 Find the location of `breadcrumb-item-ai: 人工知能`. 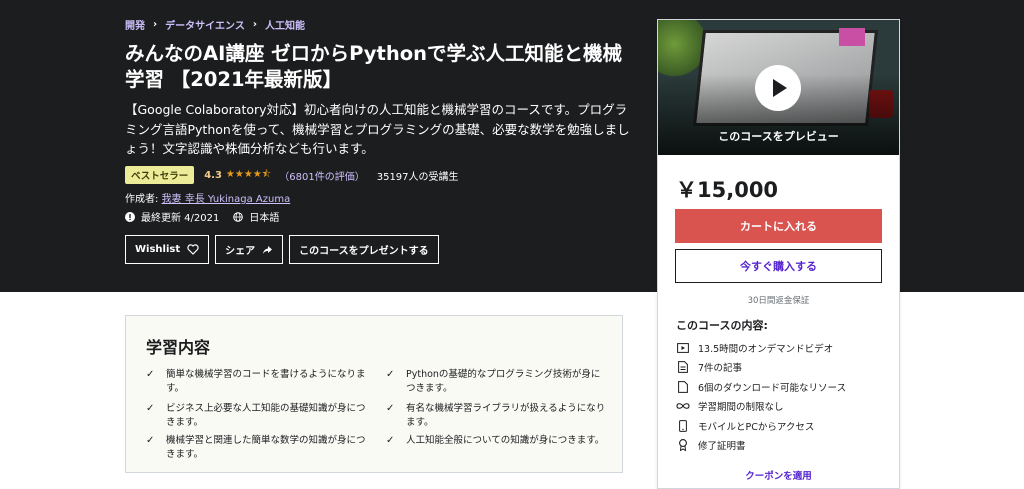

breadcrumb-item-ai: 人工知能 is located at coordinates (285, 24).